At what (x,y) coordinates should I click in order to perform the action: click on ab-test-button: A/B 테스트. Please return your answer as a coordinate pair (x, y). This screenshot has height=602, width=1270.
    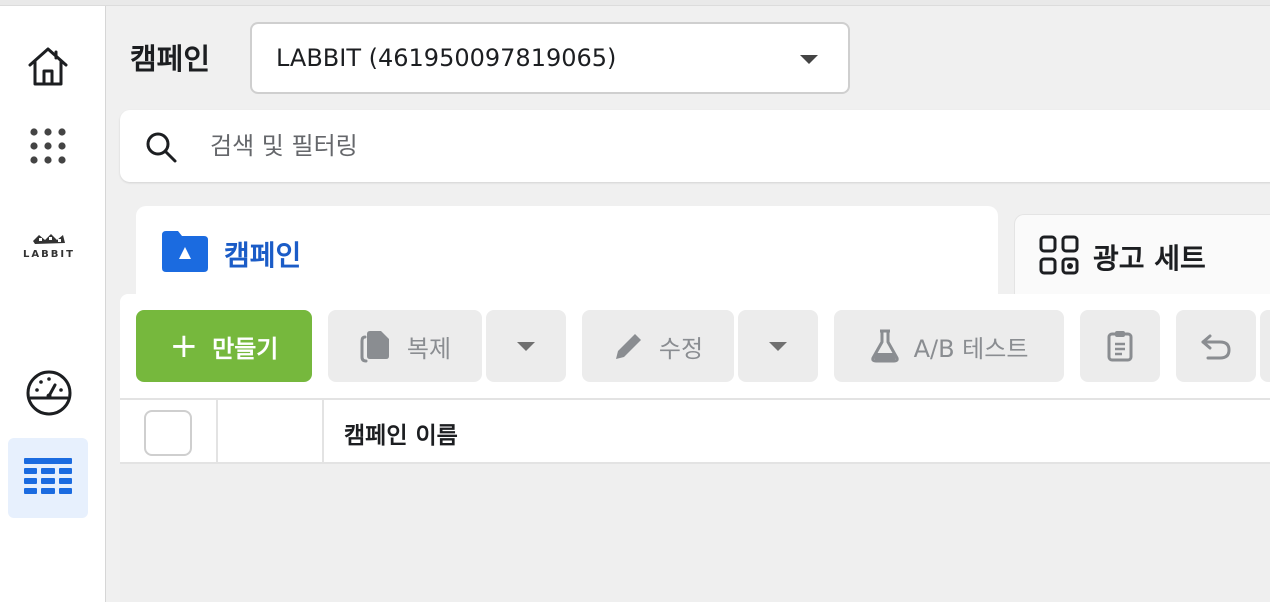
    Looking at the image, I should click on (949, 346).